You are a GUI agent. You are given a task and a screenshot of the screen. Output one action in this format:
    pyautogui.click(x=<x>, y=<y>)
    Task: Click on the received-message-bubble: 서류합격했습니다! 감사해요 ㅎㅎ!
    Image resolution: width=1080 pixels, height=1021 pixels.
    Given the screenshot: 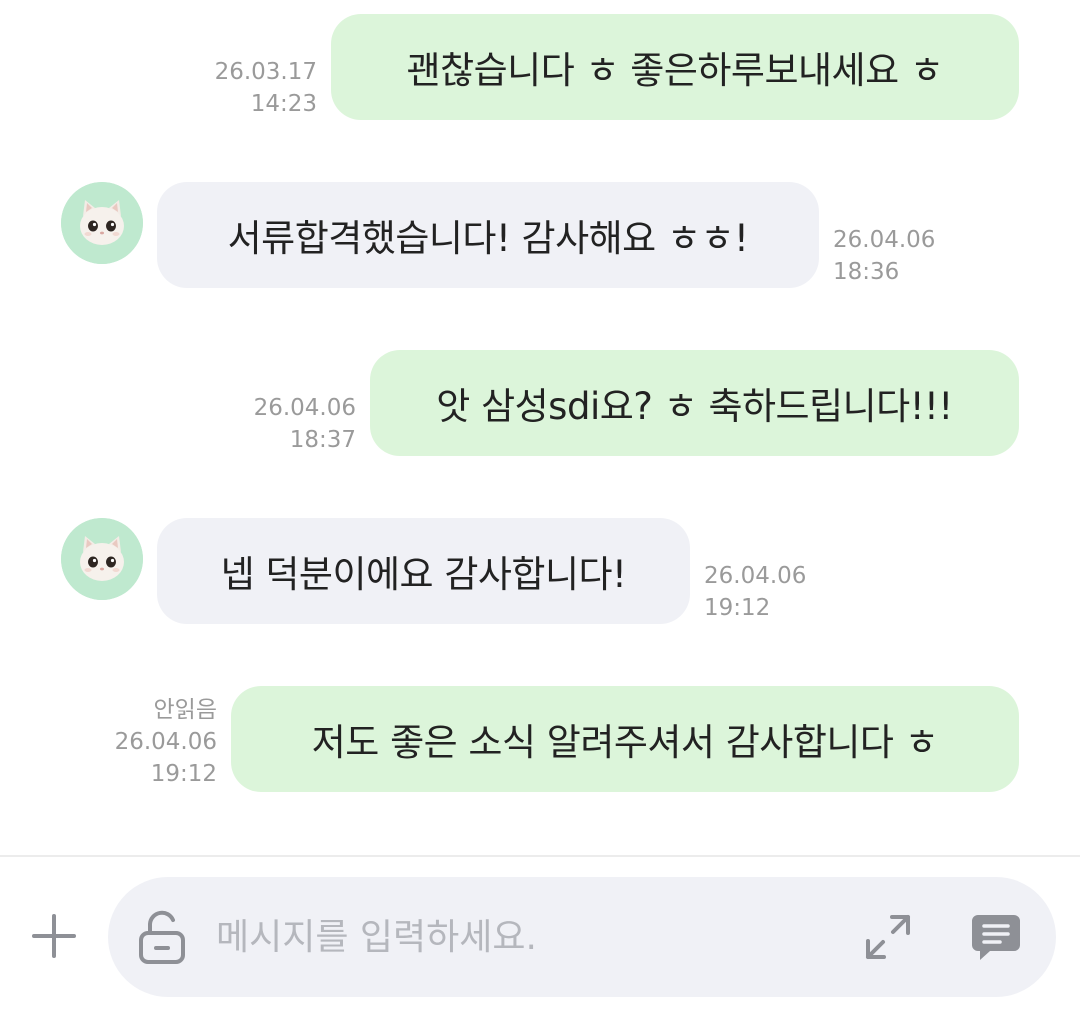 What is the action you would take?
    pyautogui.click(x=488, y=235)
    